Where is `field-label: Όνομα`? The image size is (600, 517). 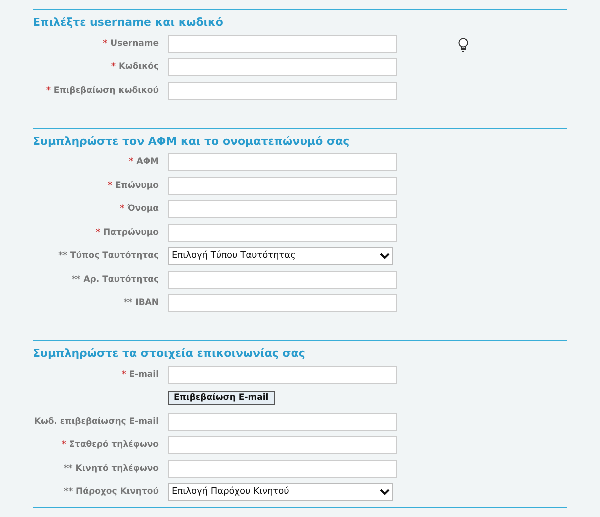
field-label: Όνομα is located at coordinates (143, 209).